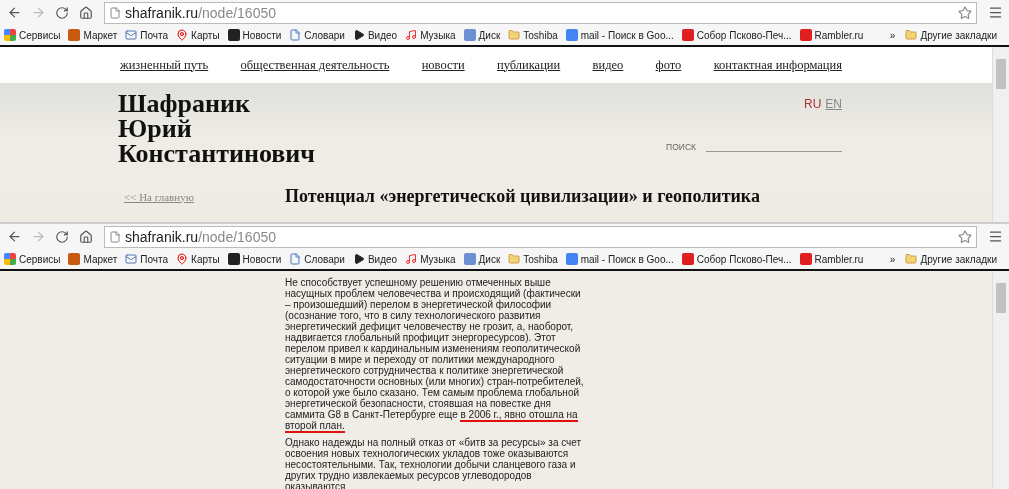  I want to click on nav-link: видео, so click(608, 65).